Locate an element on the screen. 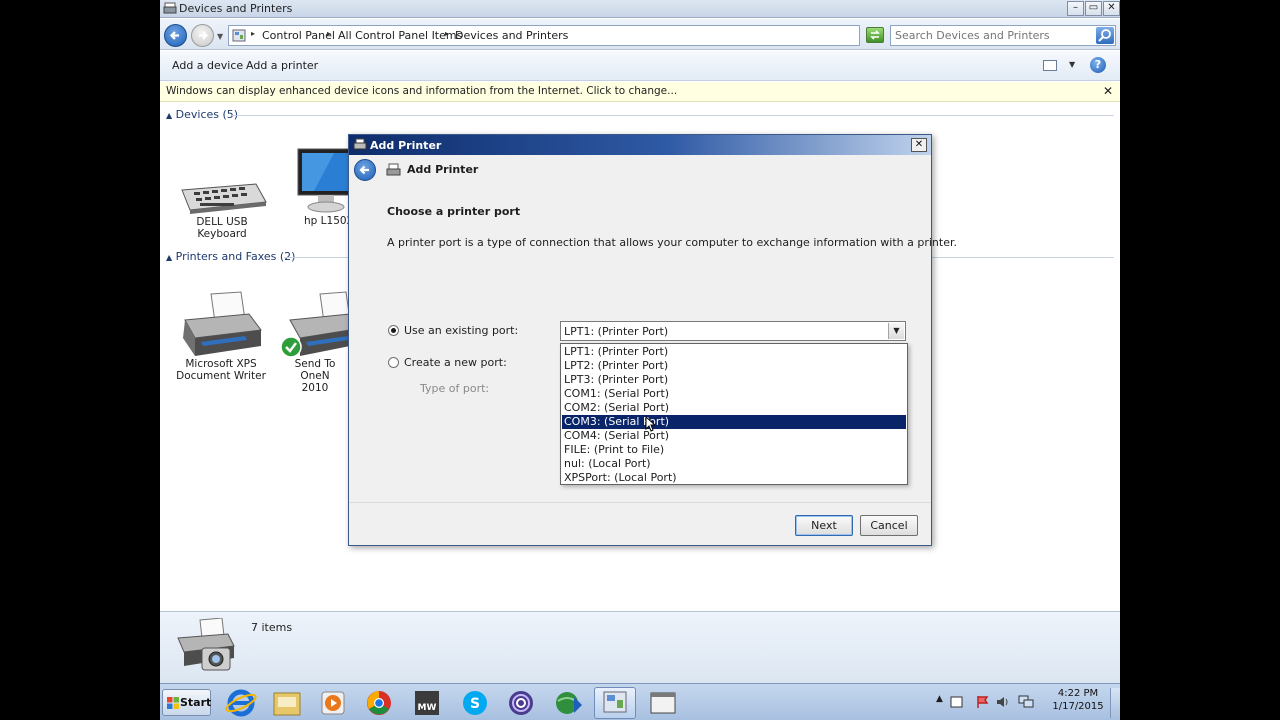  back-button is located at coordinates (175, 35).